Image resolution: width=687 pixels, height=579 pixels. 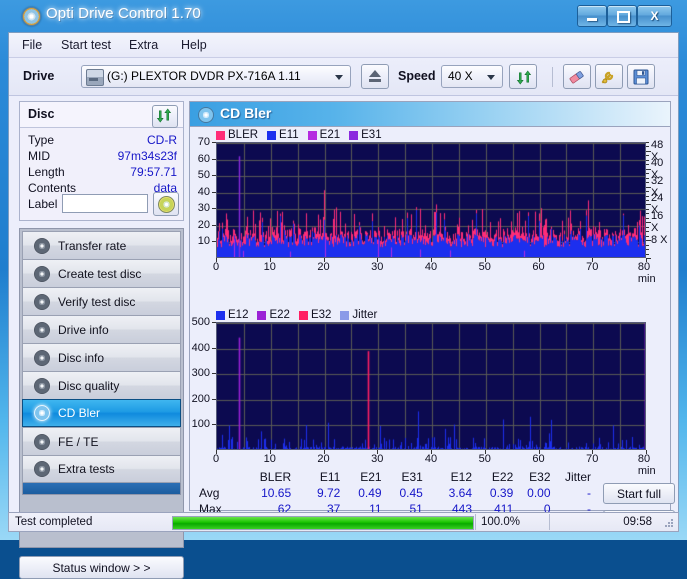 I want to click on menu-bar: File Start test Extra Help, so click(x=343, y=45).